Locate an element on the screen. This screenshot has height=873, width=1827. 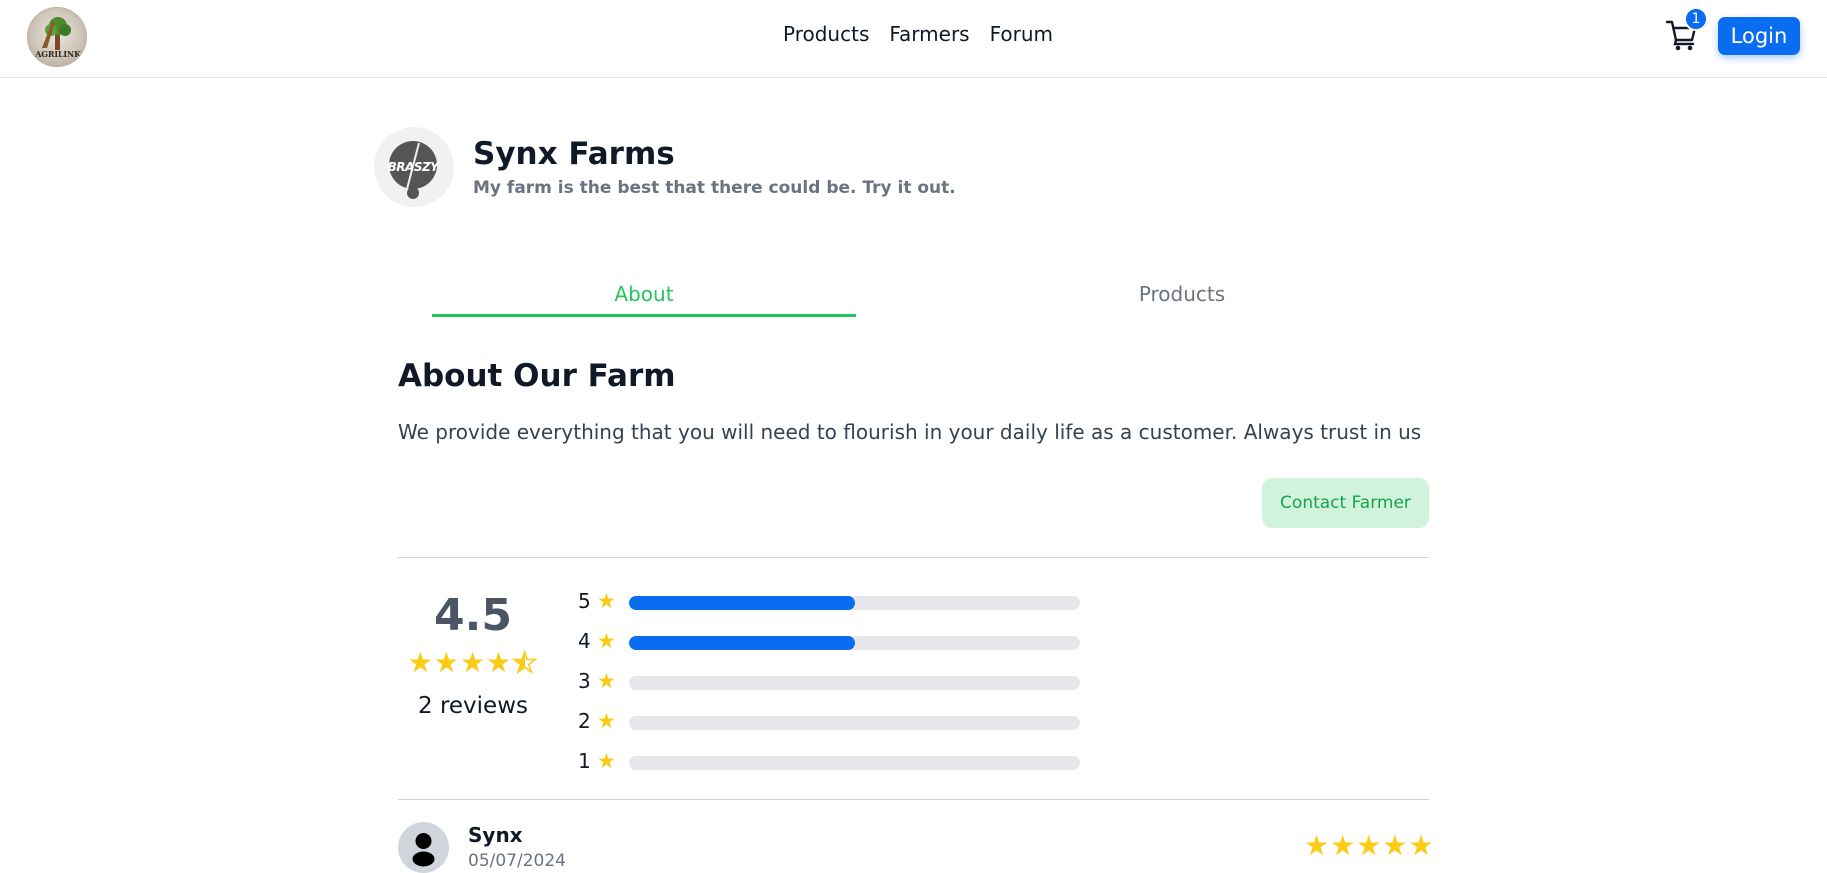
nav-link-products: Products is located at coordinates (826, 34).